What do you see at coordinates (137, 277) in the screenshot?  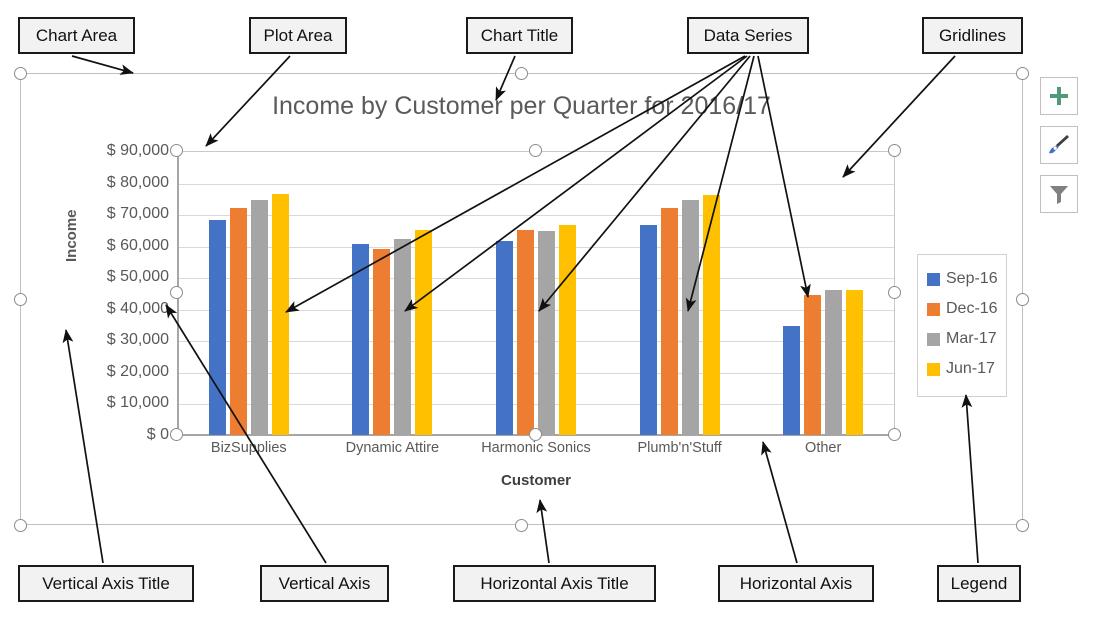 I see `vertical-axis-tick-label: $ 50,000` at bounding box center [137, 277].